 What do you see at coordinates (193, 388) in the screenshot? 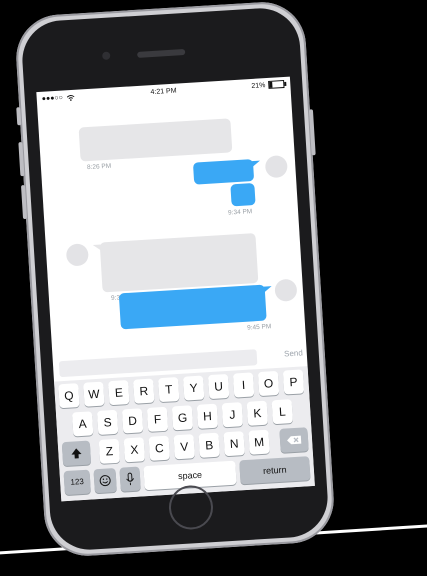
I see `key-y: Y` at bounding box center [193, 388].